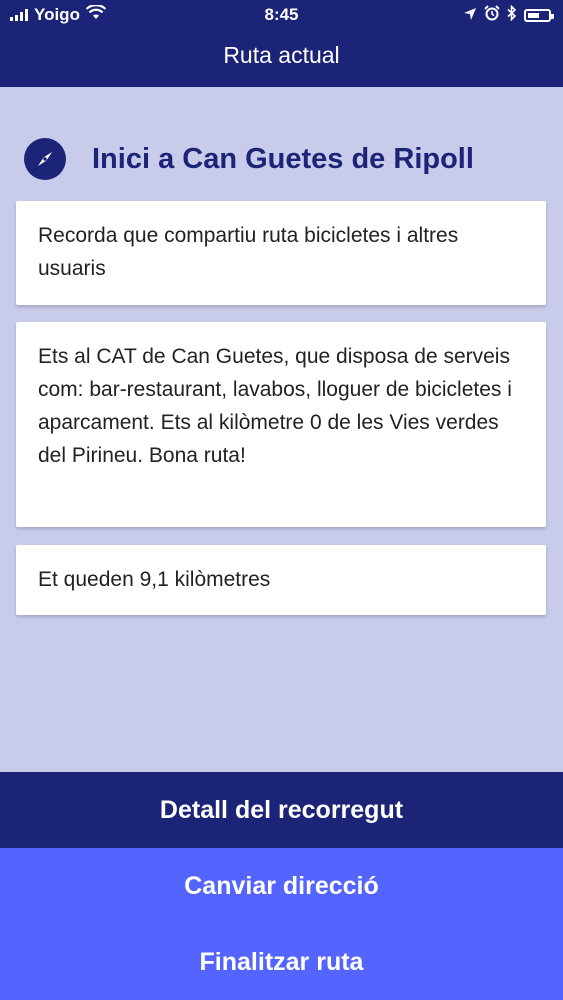  I want to click on route-heading: Inici a Can Guetes de Ripoll, so click(249, 159).